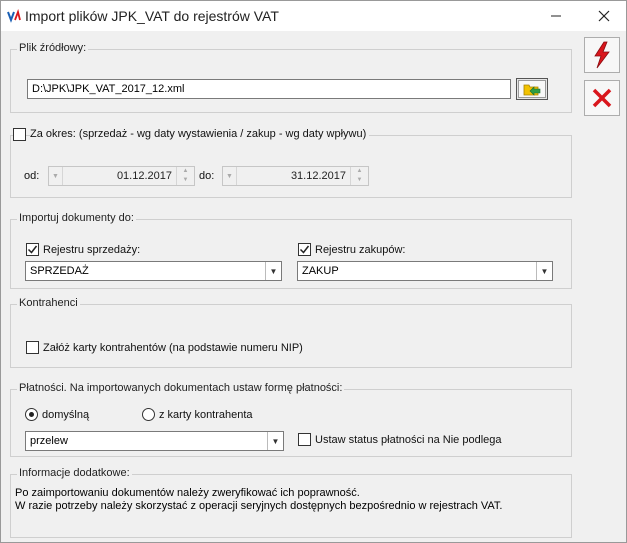 The image size is (627, 543). I want to click on from-date-field: ▼ 01.12.2017 ▲ ▼, so click(121, 176).